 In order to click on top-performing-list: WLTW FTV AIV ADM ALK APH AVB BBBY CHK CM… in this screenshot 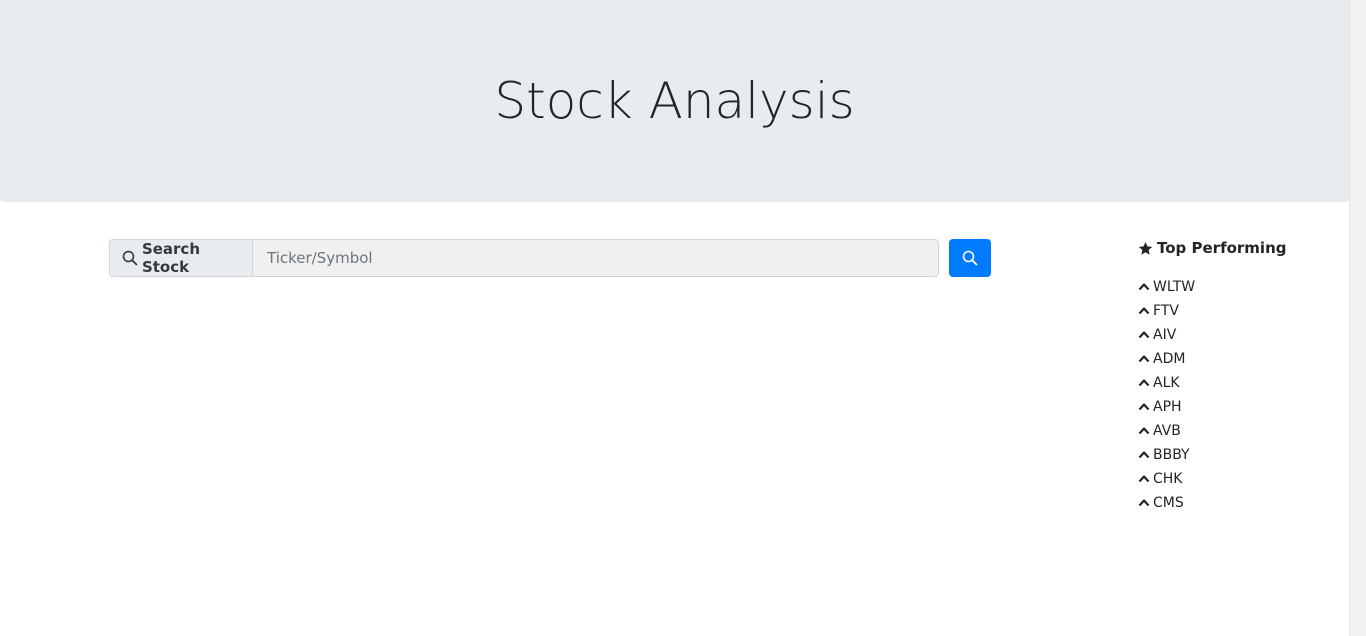, I will do `click(1238, 395)`.